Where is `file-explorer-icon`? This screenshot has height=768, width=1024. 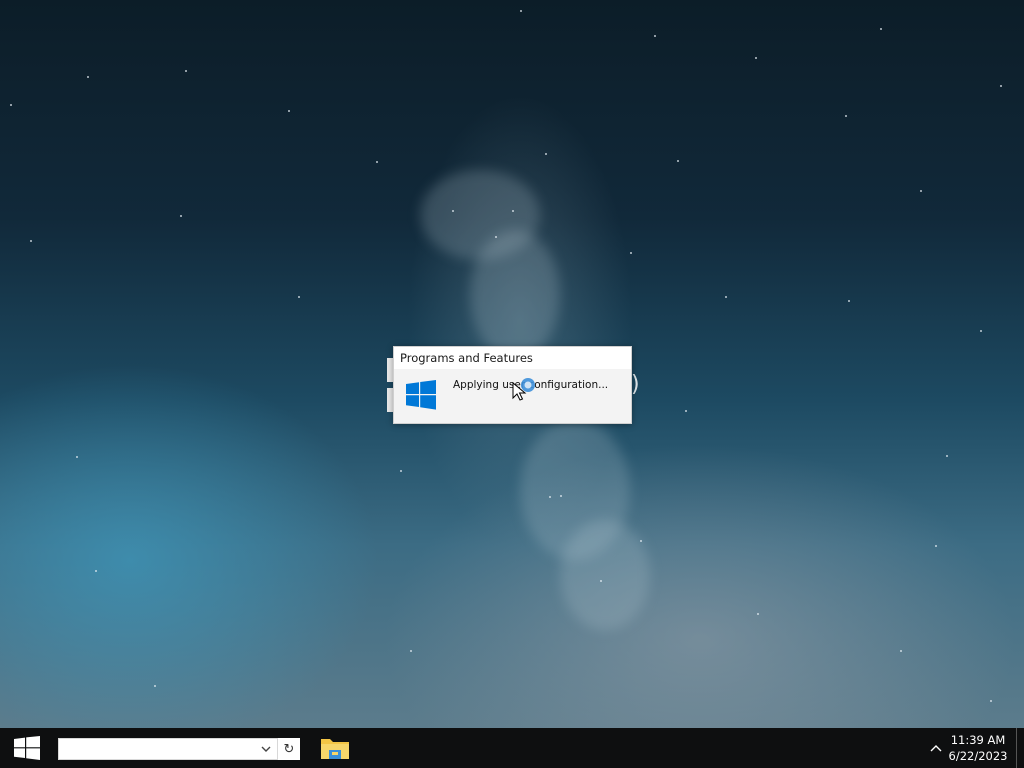 file-explorer-icon is located at coordinates (335, 749).